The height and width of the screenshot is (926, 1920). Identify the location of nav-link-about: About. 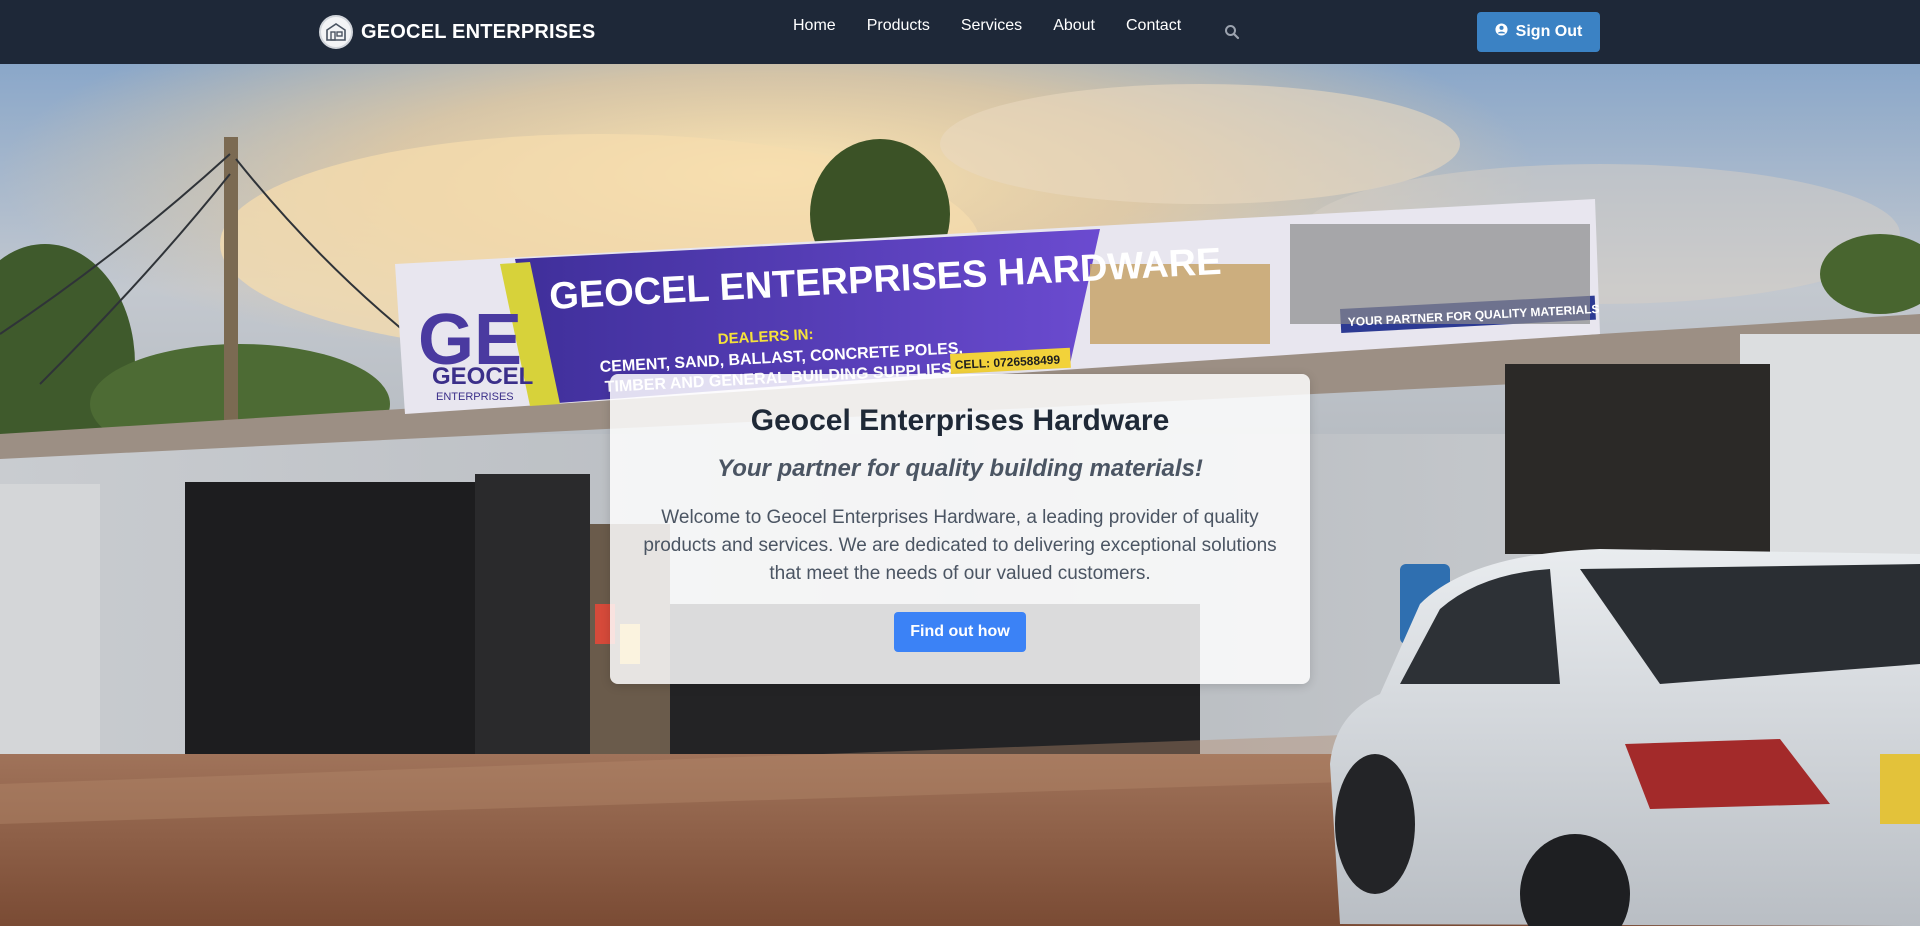
(1074, 26).